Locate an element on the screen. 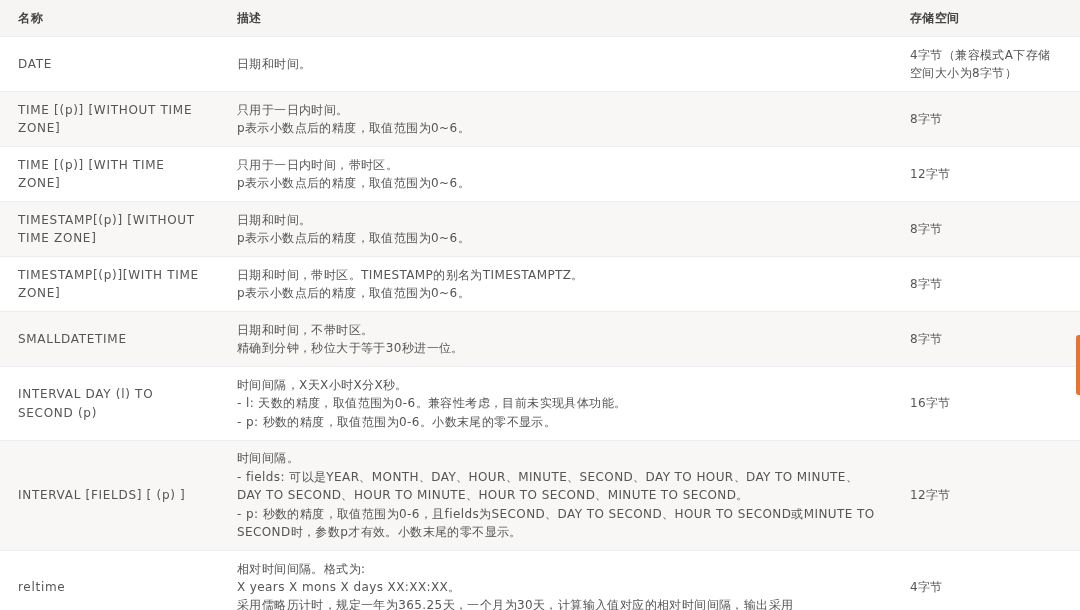  column-header: 存储空间 is located at coordinates (935, 18).